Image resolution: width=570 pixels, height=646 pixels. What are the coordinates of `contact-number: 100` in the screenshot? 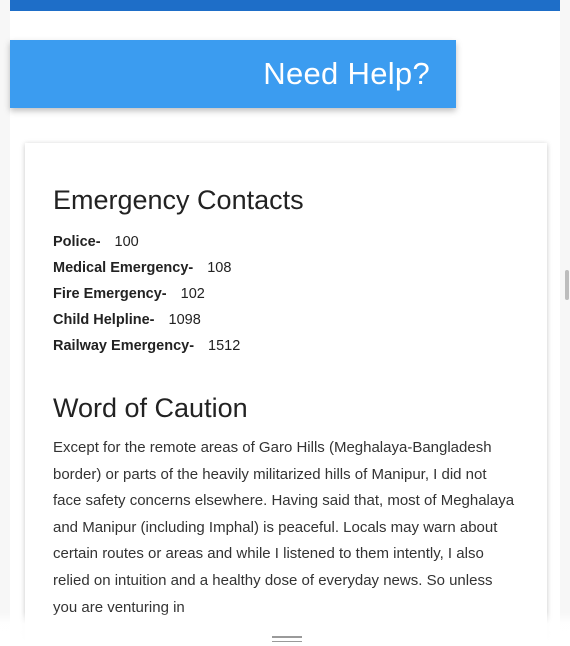 It's located at (127, 242).